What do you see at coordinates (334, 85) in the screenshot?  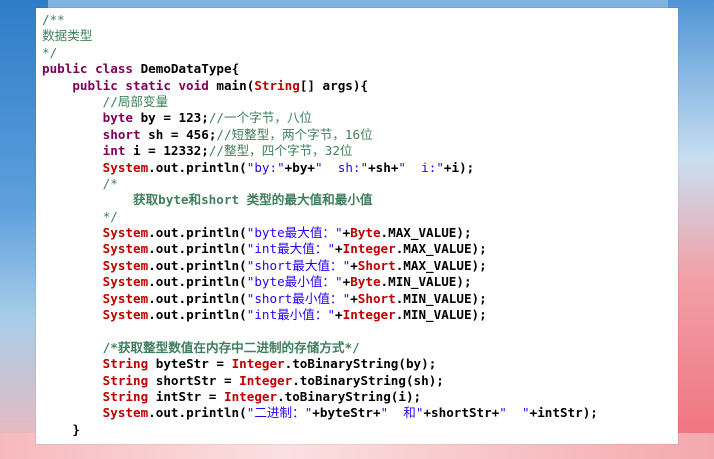 I see `code-token: [] args){` at bounding box center [334, 85].